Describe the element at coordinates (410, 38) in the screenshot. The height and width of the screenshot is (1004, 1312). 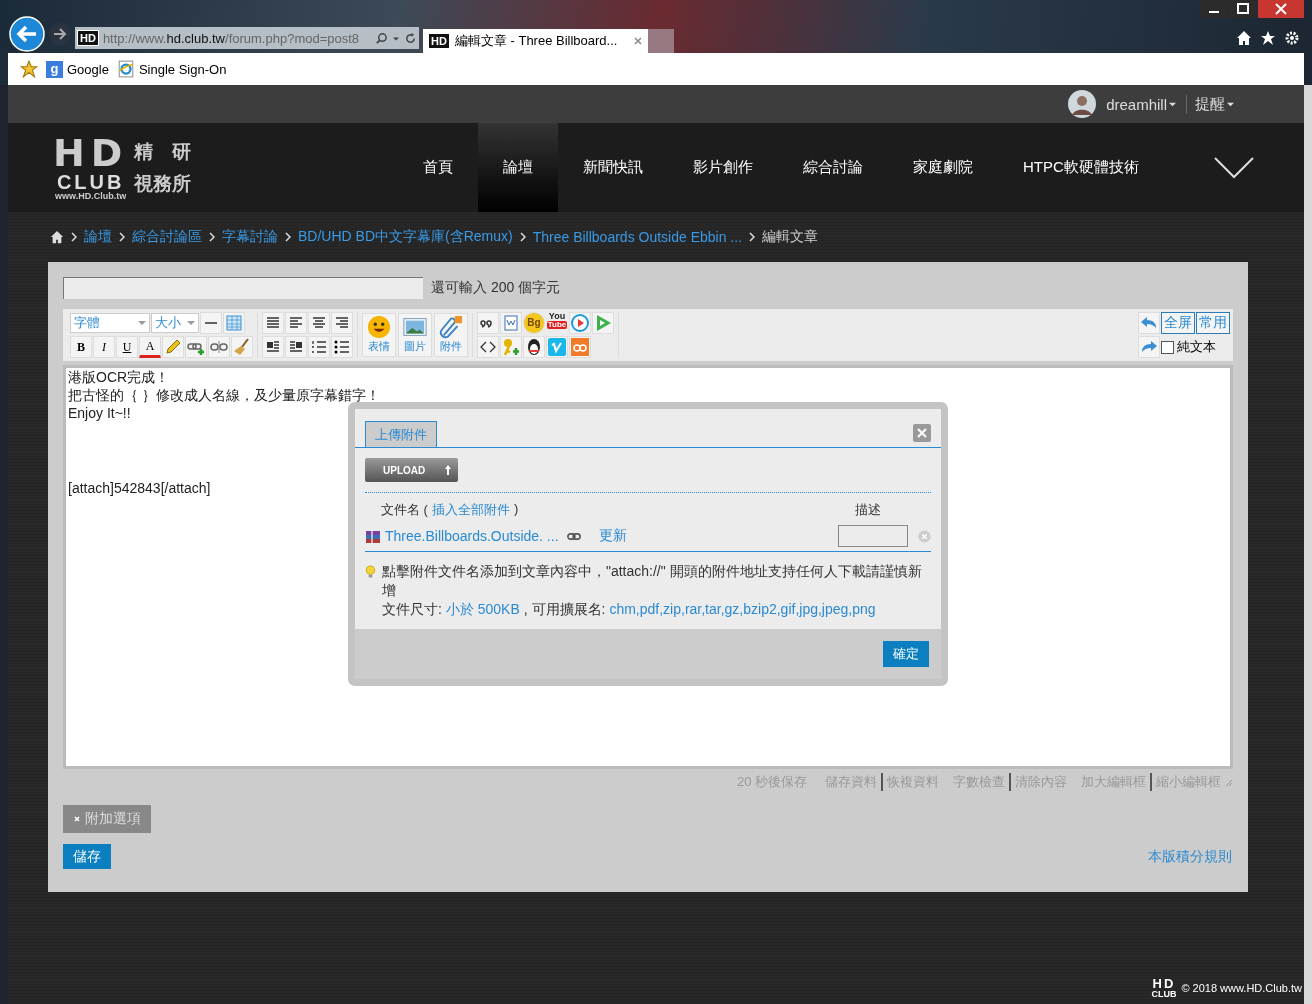
I see `refresh-icon` at that location.